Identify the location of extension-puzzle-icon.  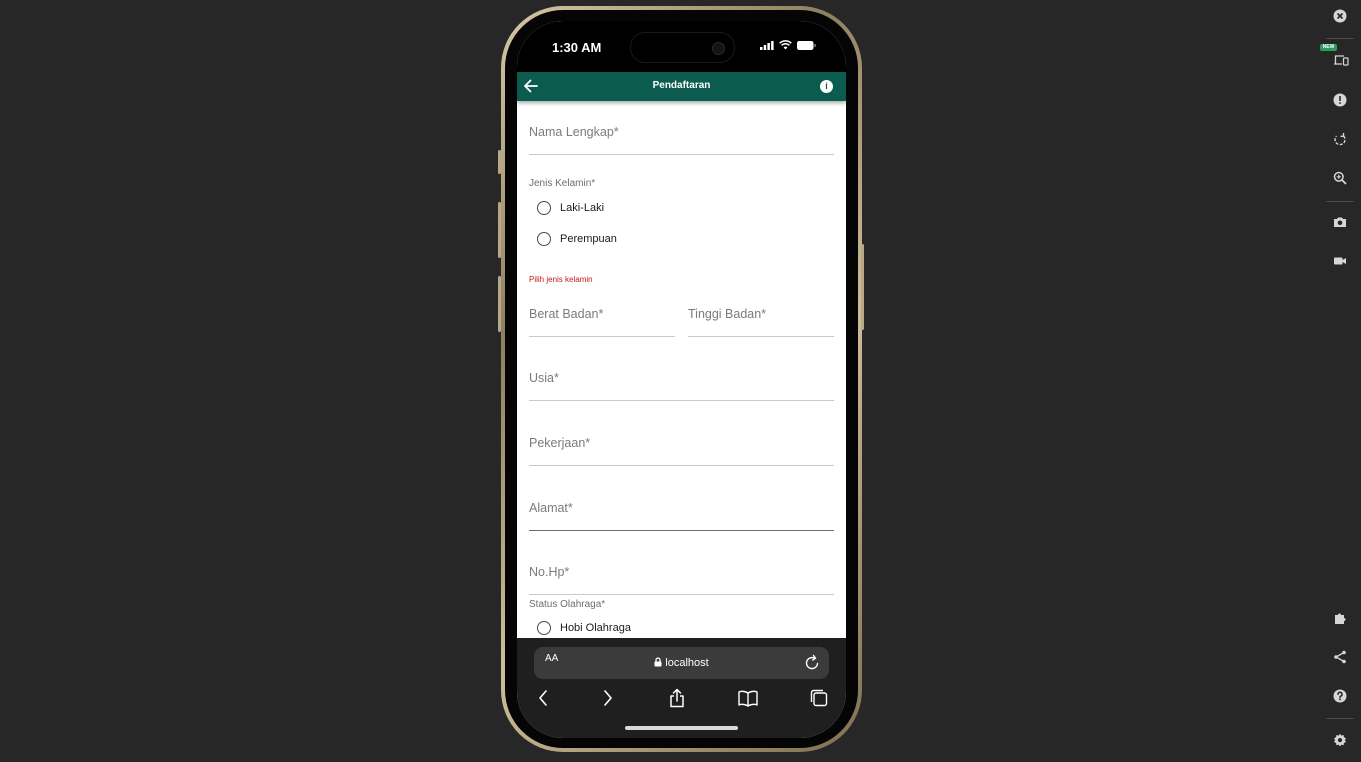
(1340, 618).